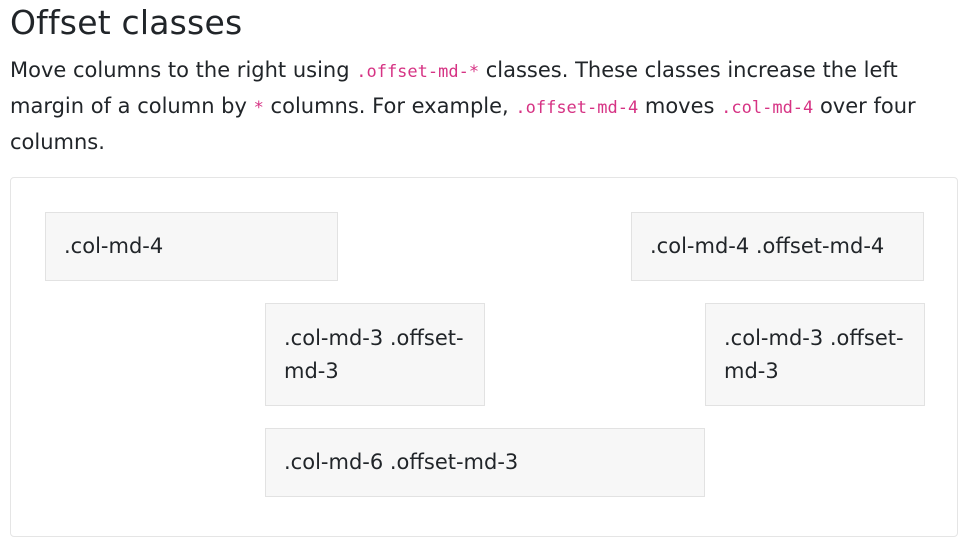  What do you see at coordinates (258, 108) in the screenshot?
I see `inline-code-star: *` at bounding box center [258, 108].